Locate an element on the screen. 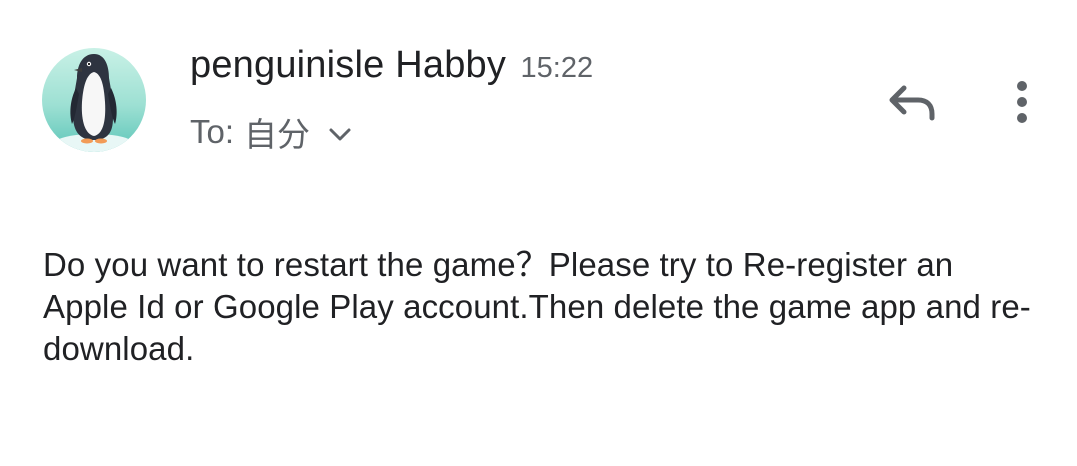 The image size is (1077, 466). sender-avatar is located at coordinates (94, 100).